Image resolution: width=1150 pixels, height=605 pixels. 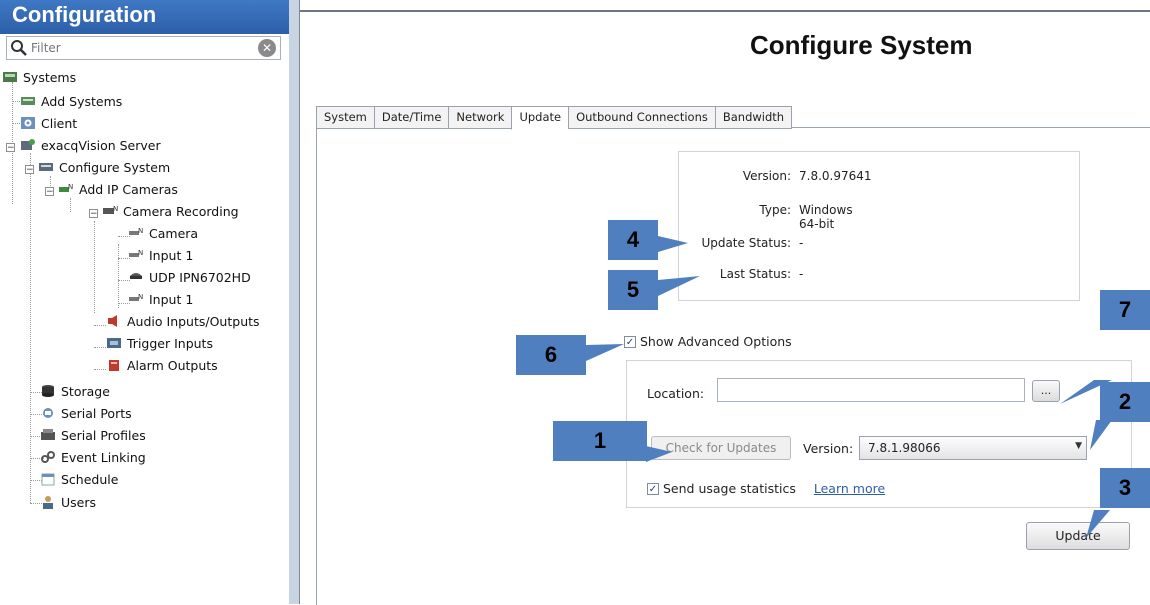 I want to click on show-advanced-label: Show Advanced Options, so click(x=716, y=341).